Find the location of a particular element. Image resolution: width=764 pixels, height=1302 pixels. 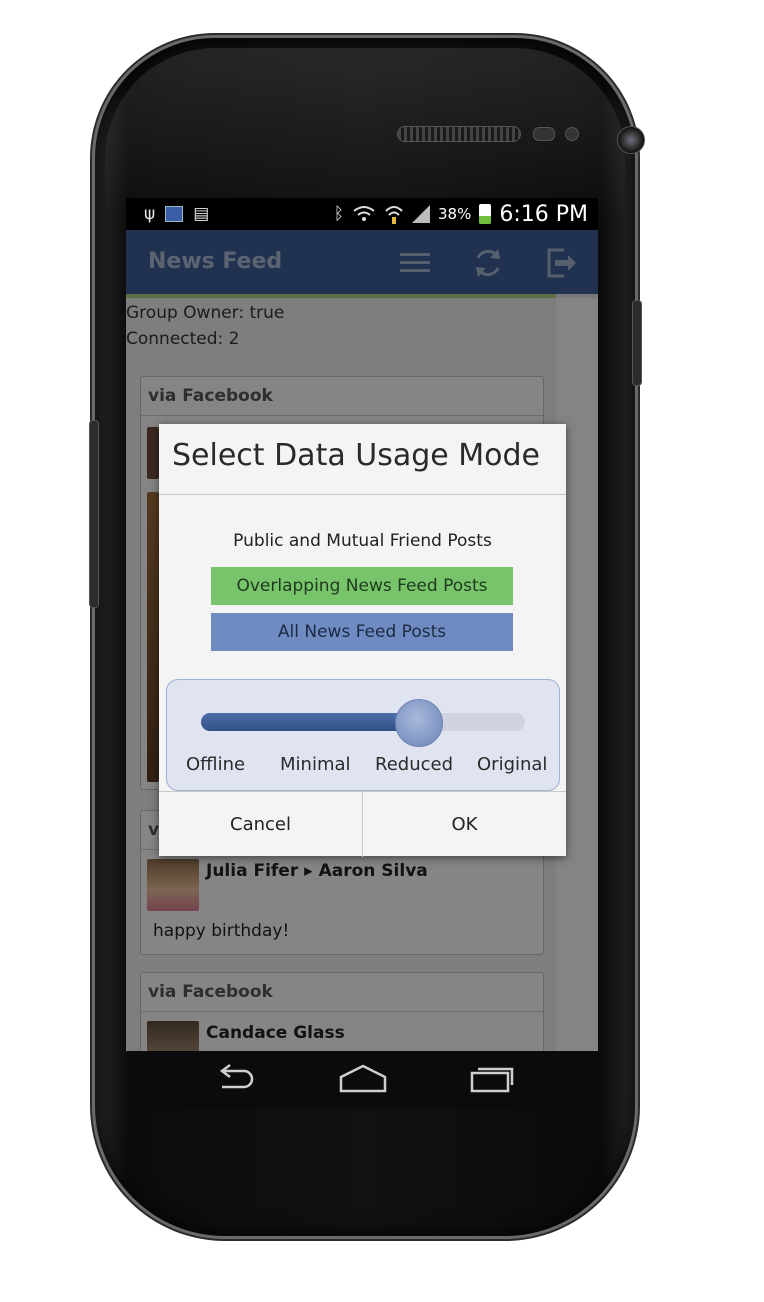

slider-thumb is located at coordinates (419, 723).